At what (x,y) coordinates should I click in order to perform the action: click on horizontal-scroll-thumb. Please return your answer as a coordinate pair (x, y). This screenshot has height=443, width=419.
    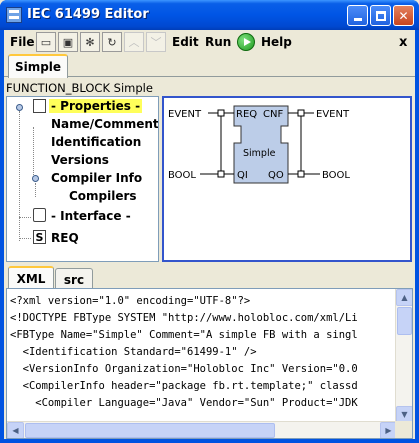
    Looking at the image, I should click on (150, 430).